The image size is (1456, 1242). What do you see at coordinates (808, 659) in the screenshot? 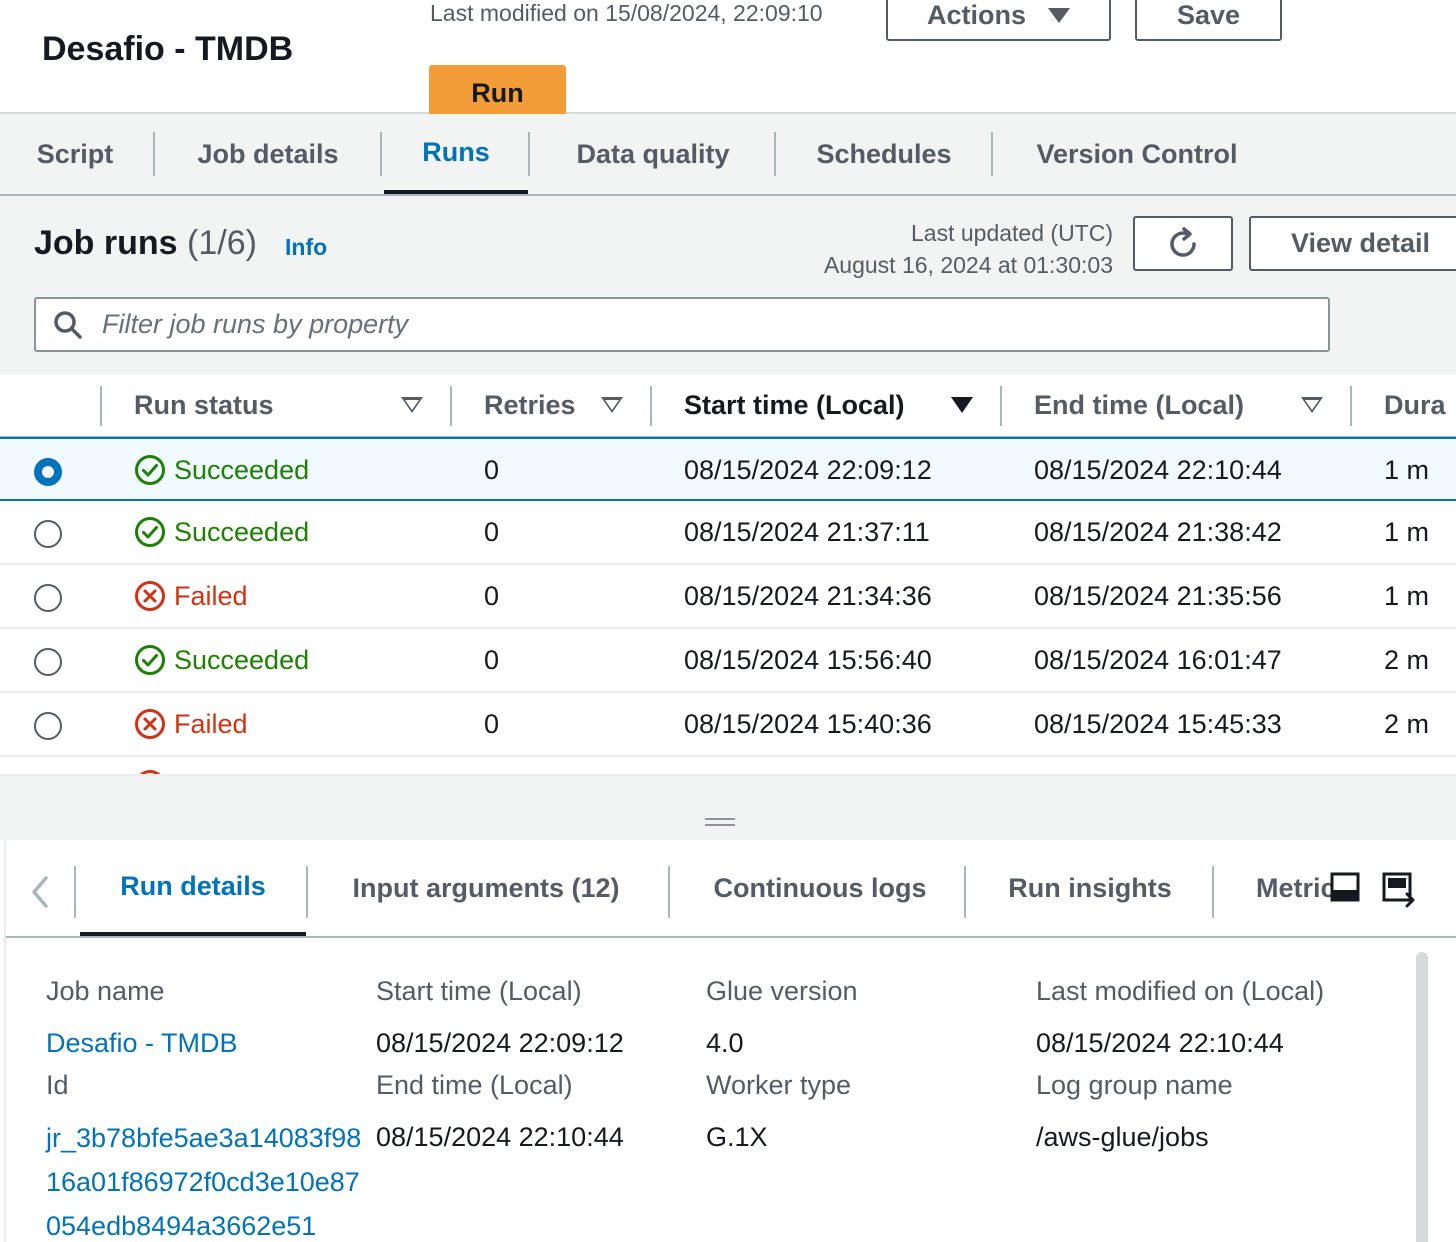
I see `start-time-cell: 08/15/2024 15:56:40` at bounding box center [808, 659].